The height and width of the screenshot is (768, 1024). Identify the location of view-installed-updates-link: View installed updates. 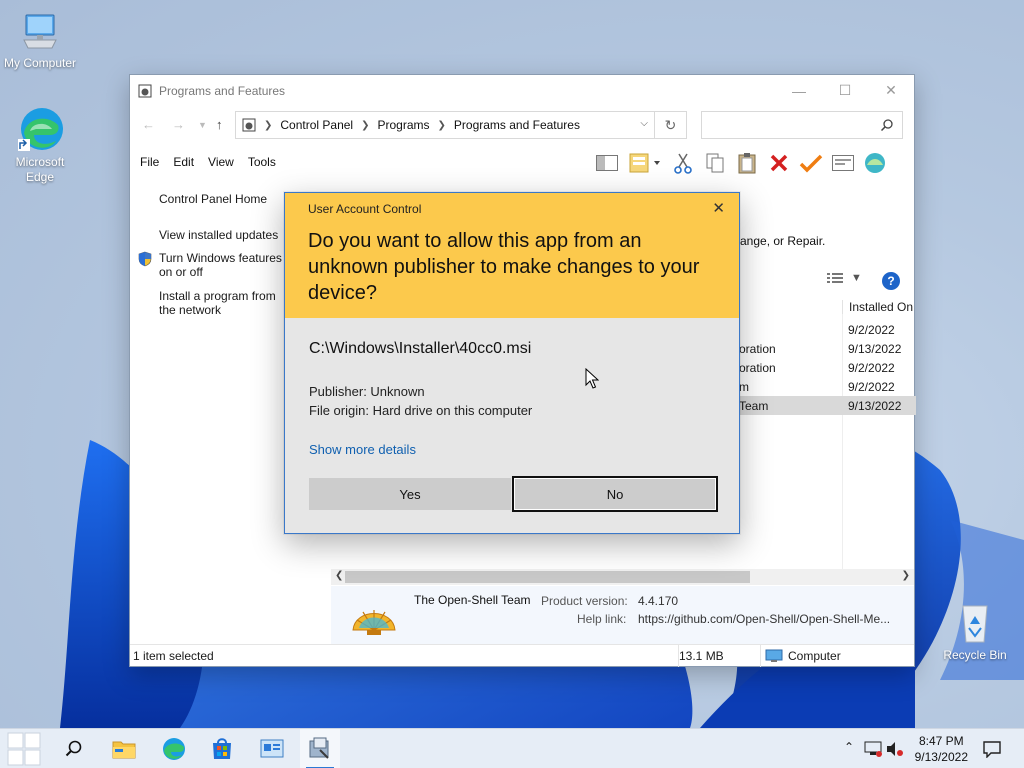
(218, 235).